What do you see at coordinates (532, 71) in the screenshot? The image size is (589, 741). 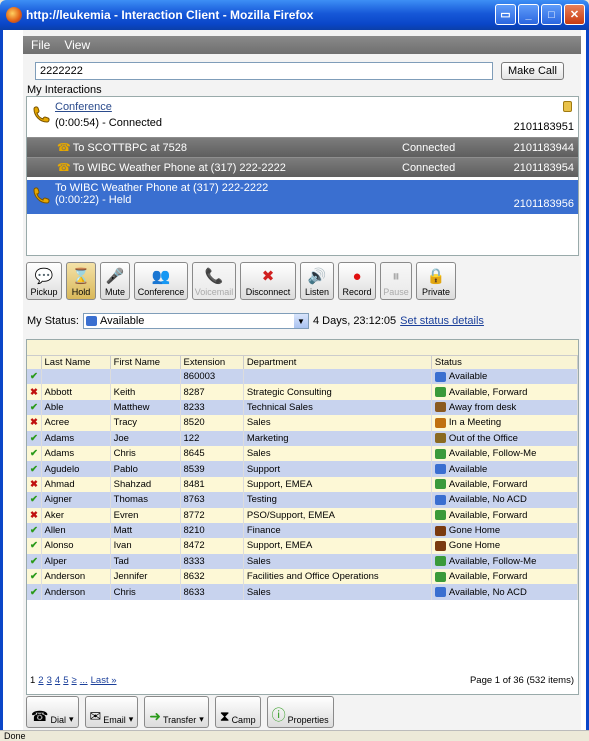 I see `make-call-button: Make Call` at bounding box center [532, 71].